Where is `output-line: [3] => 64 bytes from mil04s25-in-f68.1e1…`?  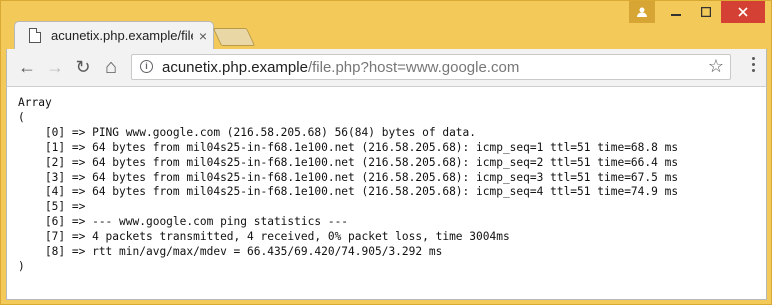
output-line: [3] => 64 bytes from mil04s25-in-f68.1e1… is located at coordinates (348, 177).